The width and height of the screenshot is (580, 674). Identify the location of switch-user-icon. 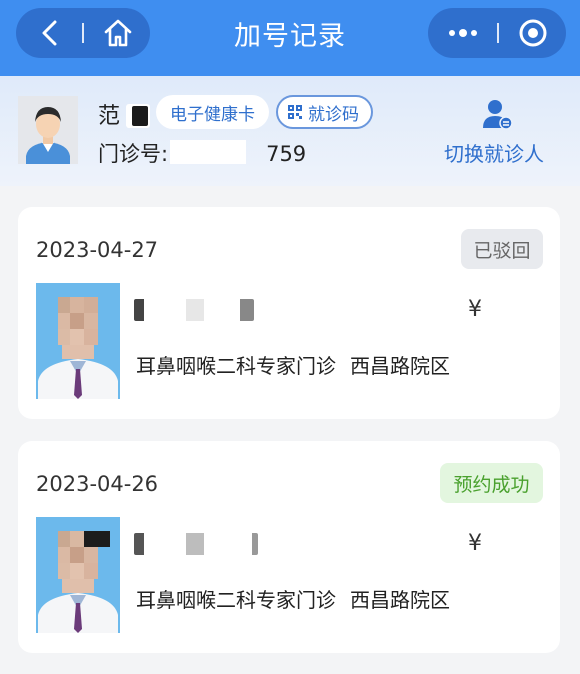
(498, 115).